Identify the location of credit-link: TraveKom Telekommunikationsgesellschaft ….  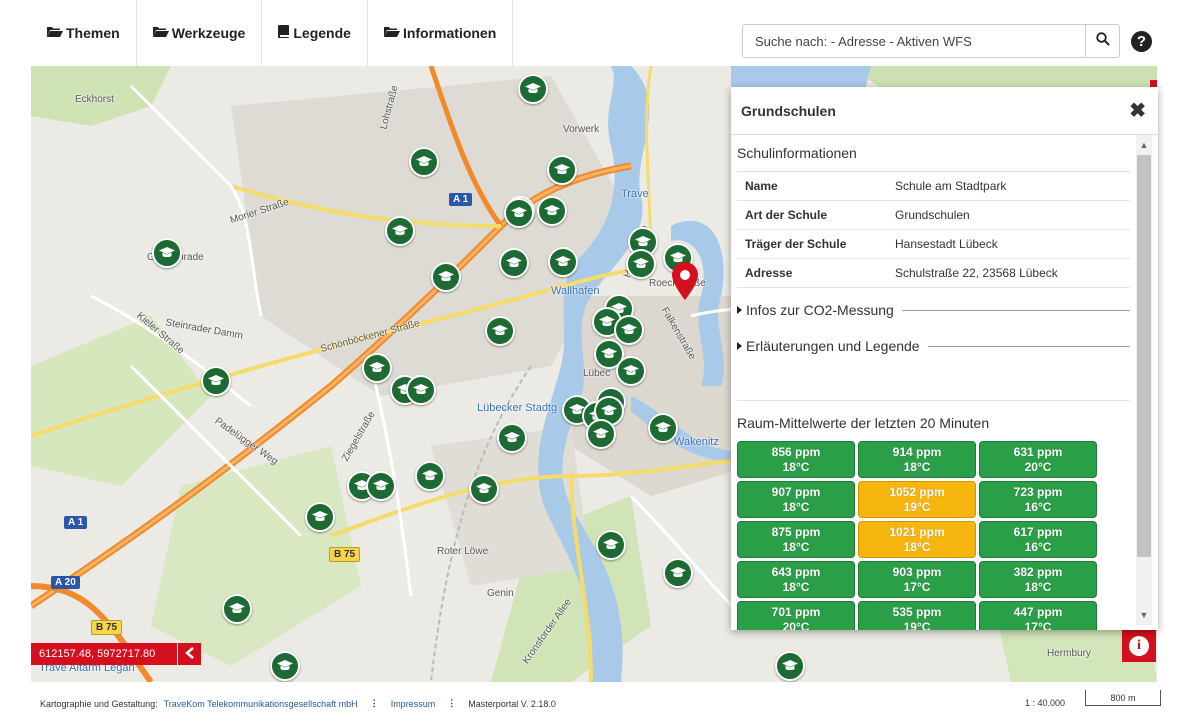
(261, 704).